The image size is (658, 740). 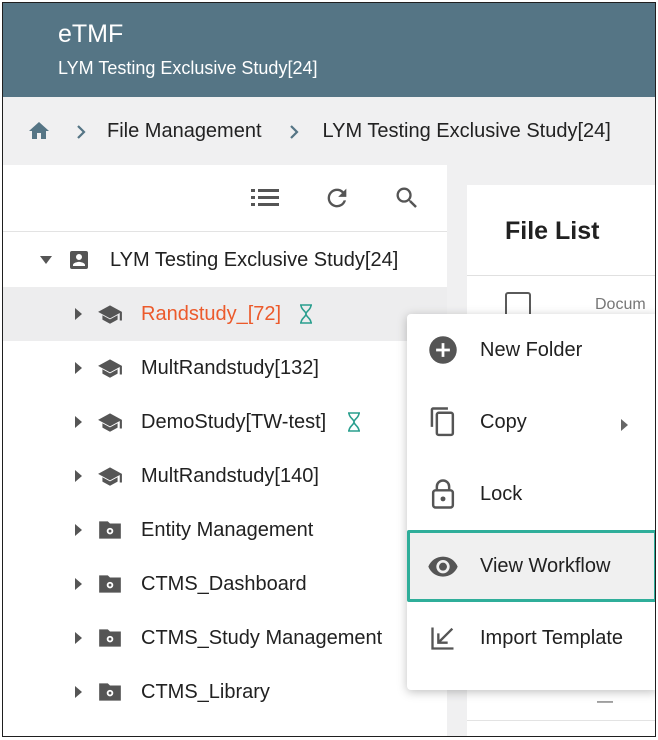 I want to click on menu-item-label: New Folder, so click(x=531, y=349).